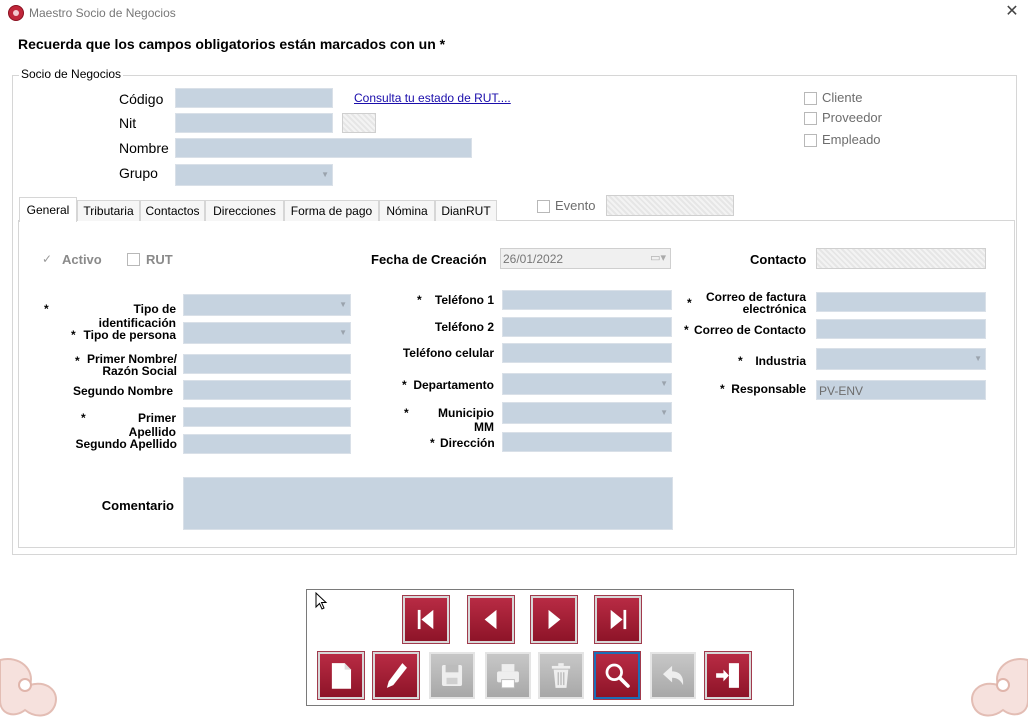 This screenshot has width=1028, height=718. Describe the element at coordinates (141, 99) in the screenshot. I see `codigo-label: Código` at that location.